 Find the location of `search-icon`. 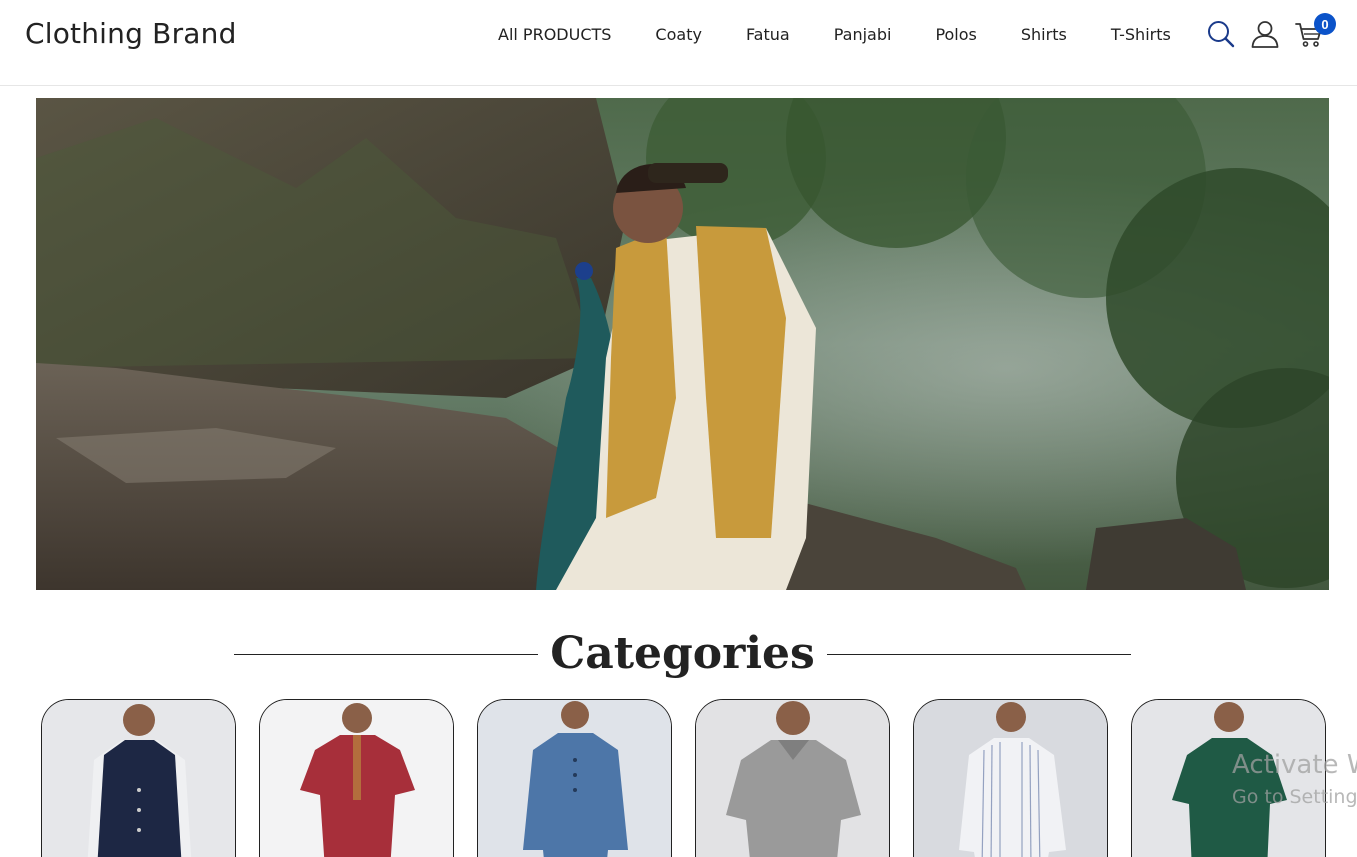

search-icon is located at coordinates (1221, 34).